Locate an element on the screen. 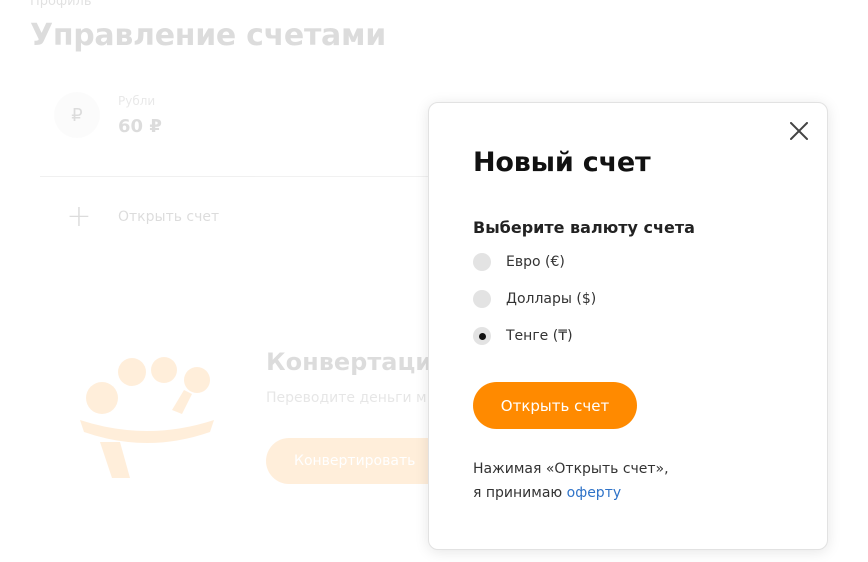 Image resolution: width=868 pixels, height=562 pixels. terms-line-2: я принимаю оферту is located at coordinates (571, 493).